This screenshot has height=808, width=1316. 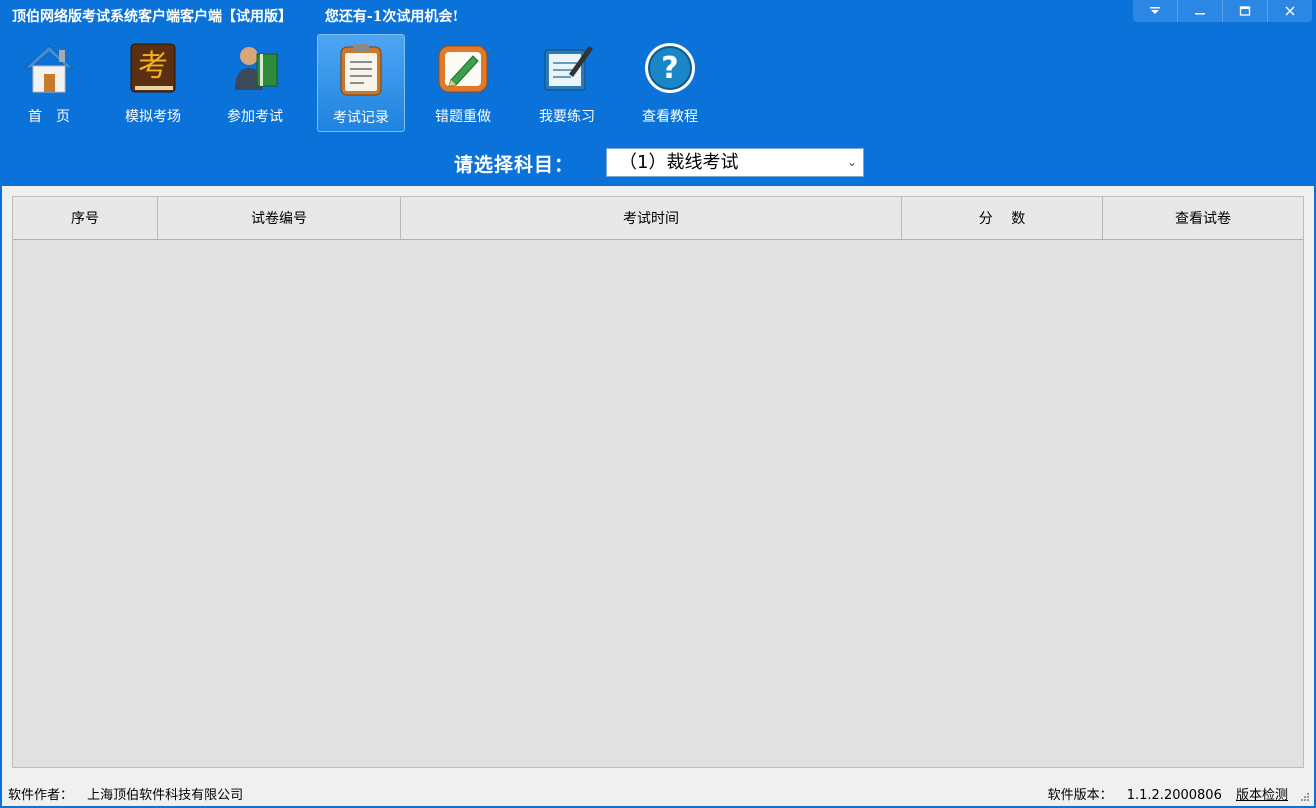 I want to click on tool-label: 我要练习, so click(x=567, y=117).